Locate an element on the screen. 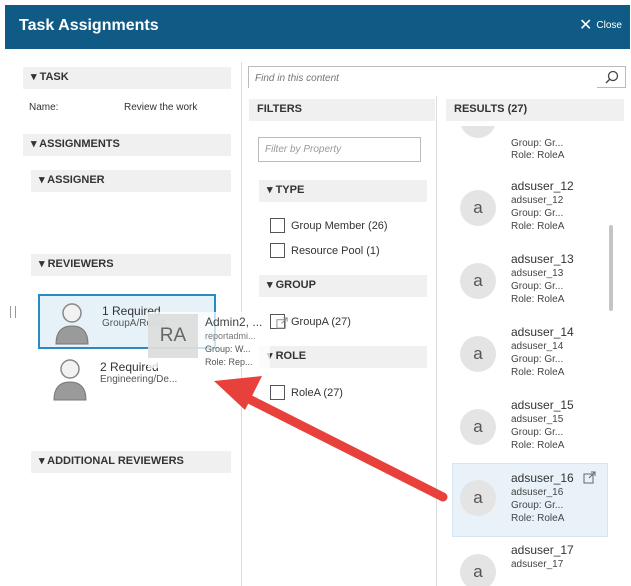  annotation-arrow is located at coordinates (331, 439).